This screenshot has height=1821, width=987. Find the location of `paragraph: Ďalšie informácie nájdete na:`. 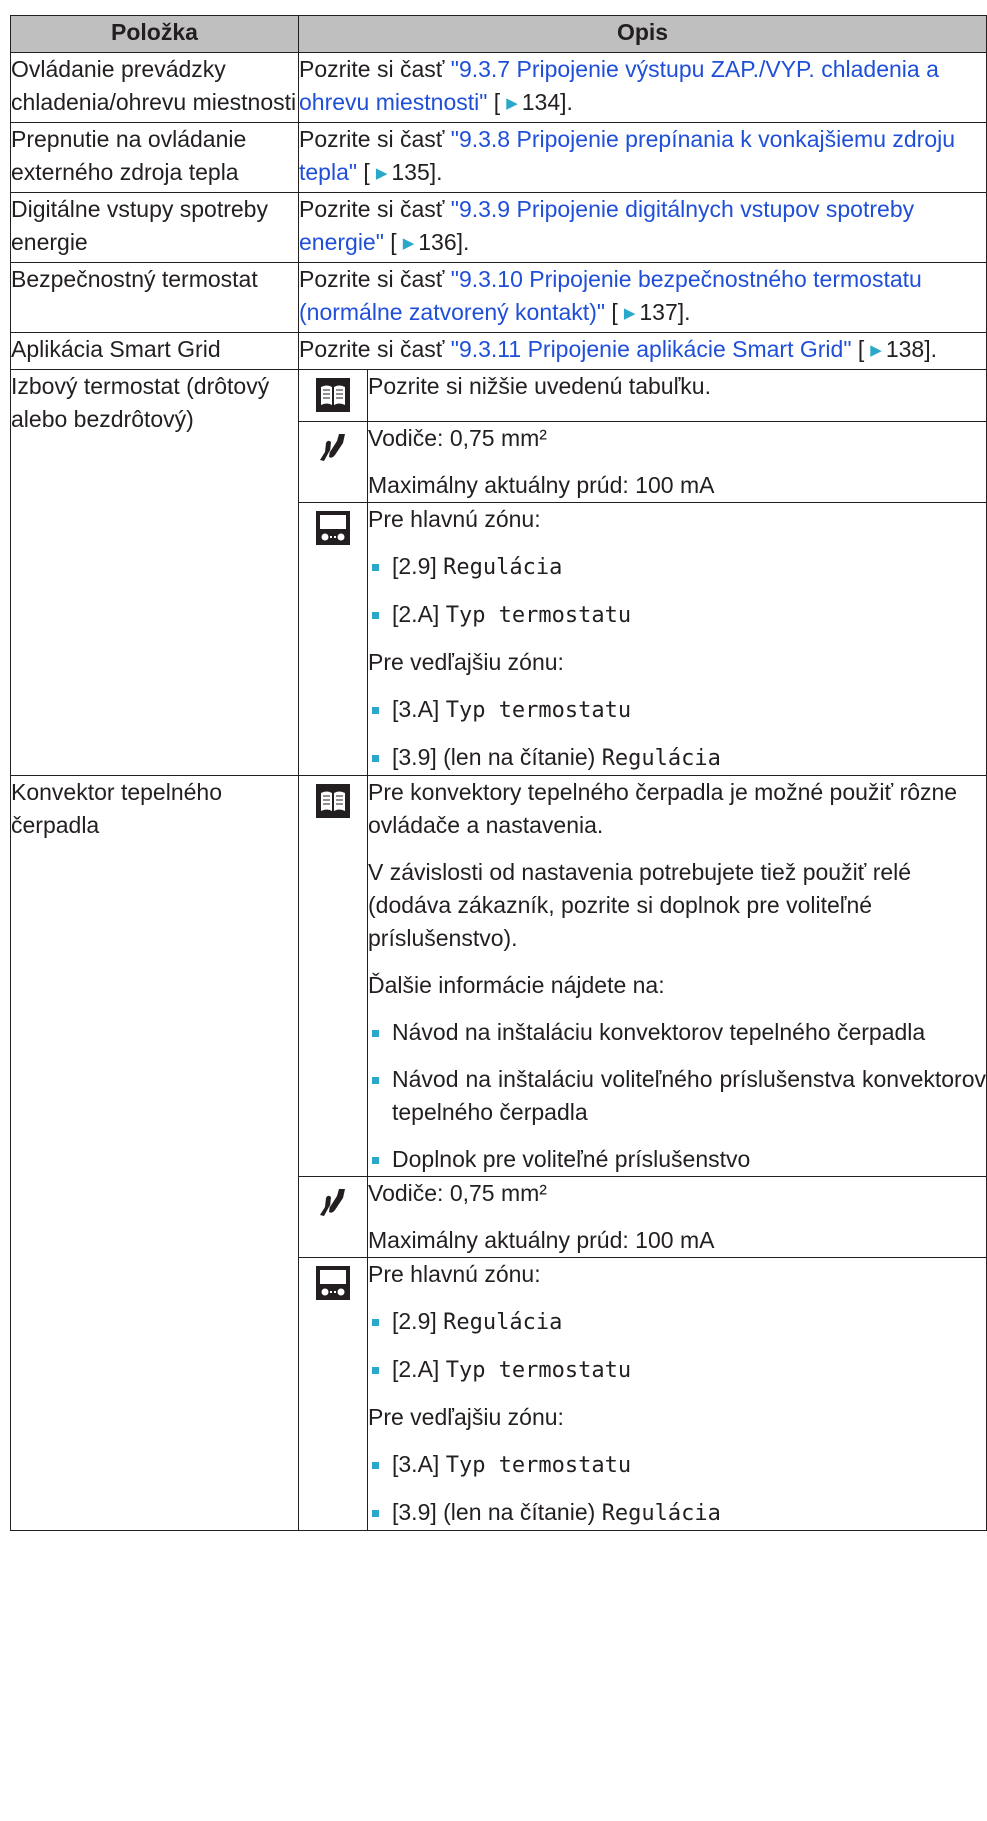

paragraph: Ďalšie informácie nájdete na: is located at coordinates (516, 985).